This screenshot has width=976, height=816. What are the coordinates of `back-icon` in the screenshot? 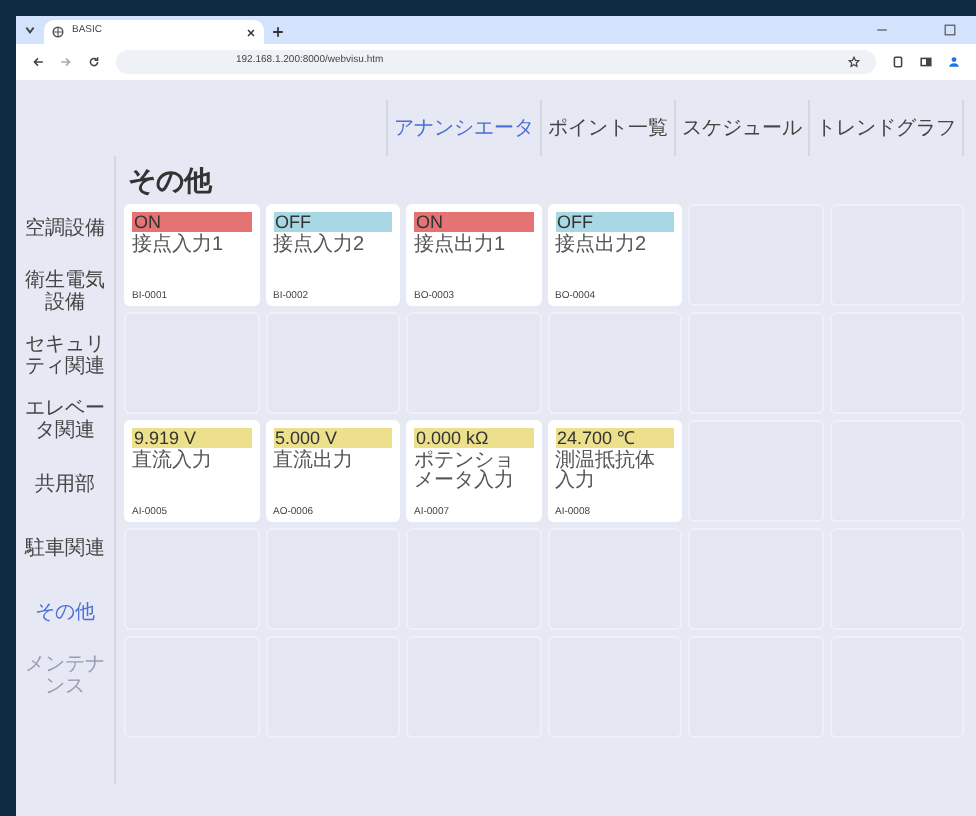 It's located at (38, 62).